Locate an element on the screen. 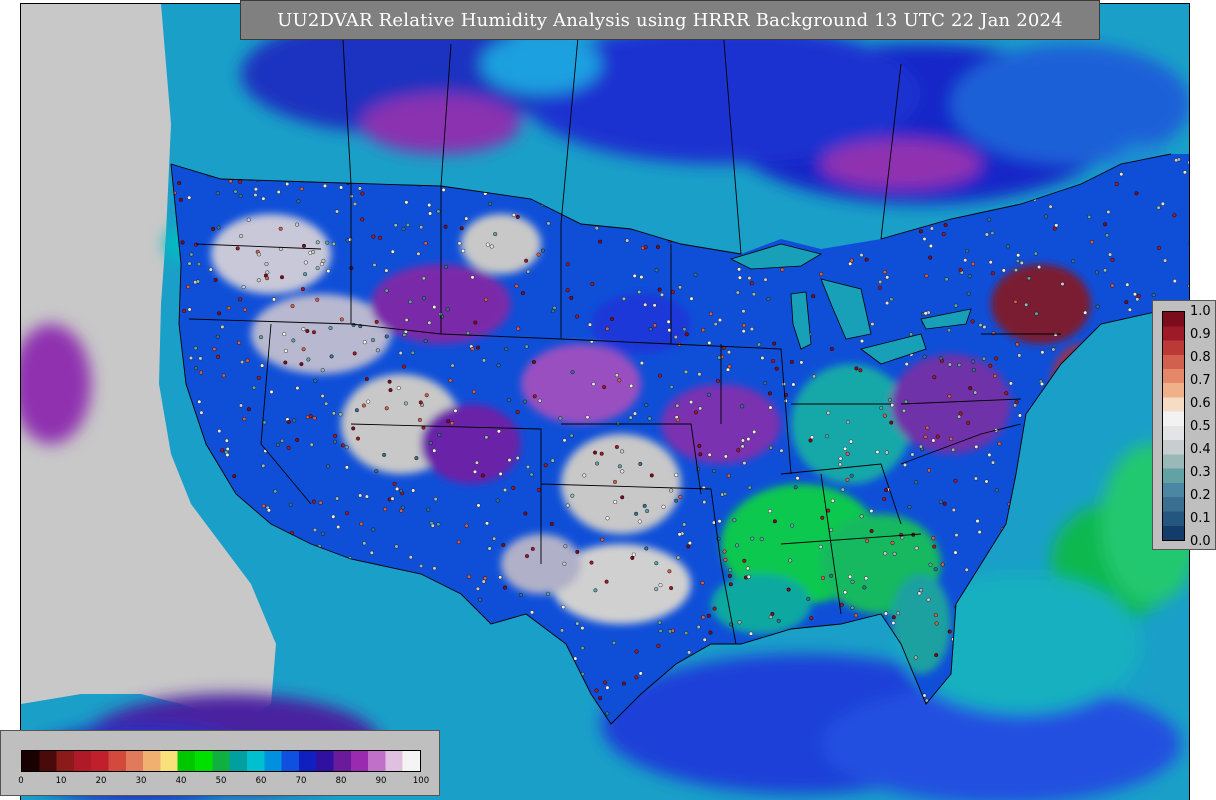  ratio-tick-label: 0.4 is located at coordinates (1200, 449).